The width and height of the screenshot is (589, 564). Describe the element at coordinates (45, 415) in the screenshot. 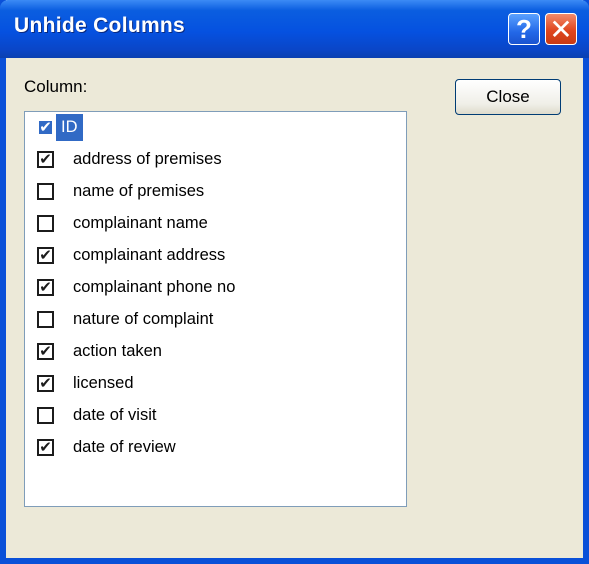

I see `checkbox-date-of-visit` at that location.